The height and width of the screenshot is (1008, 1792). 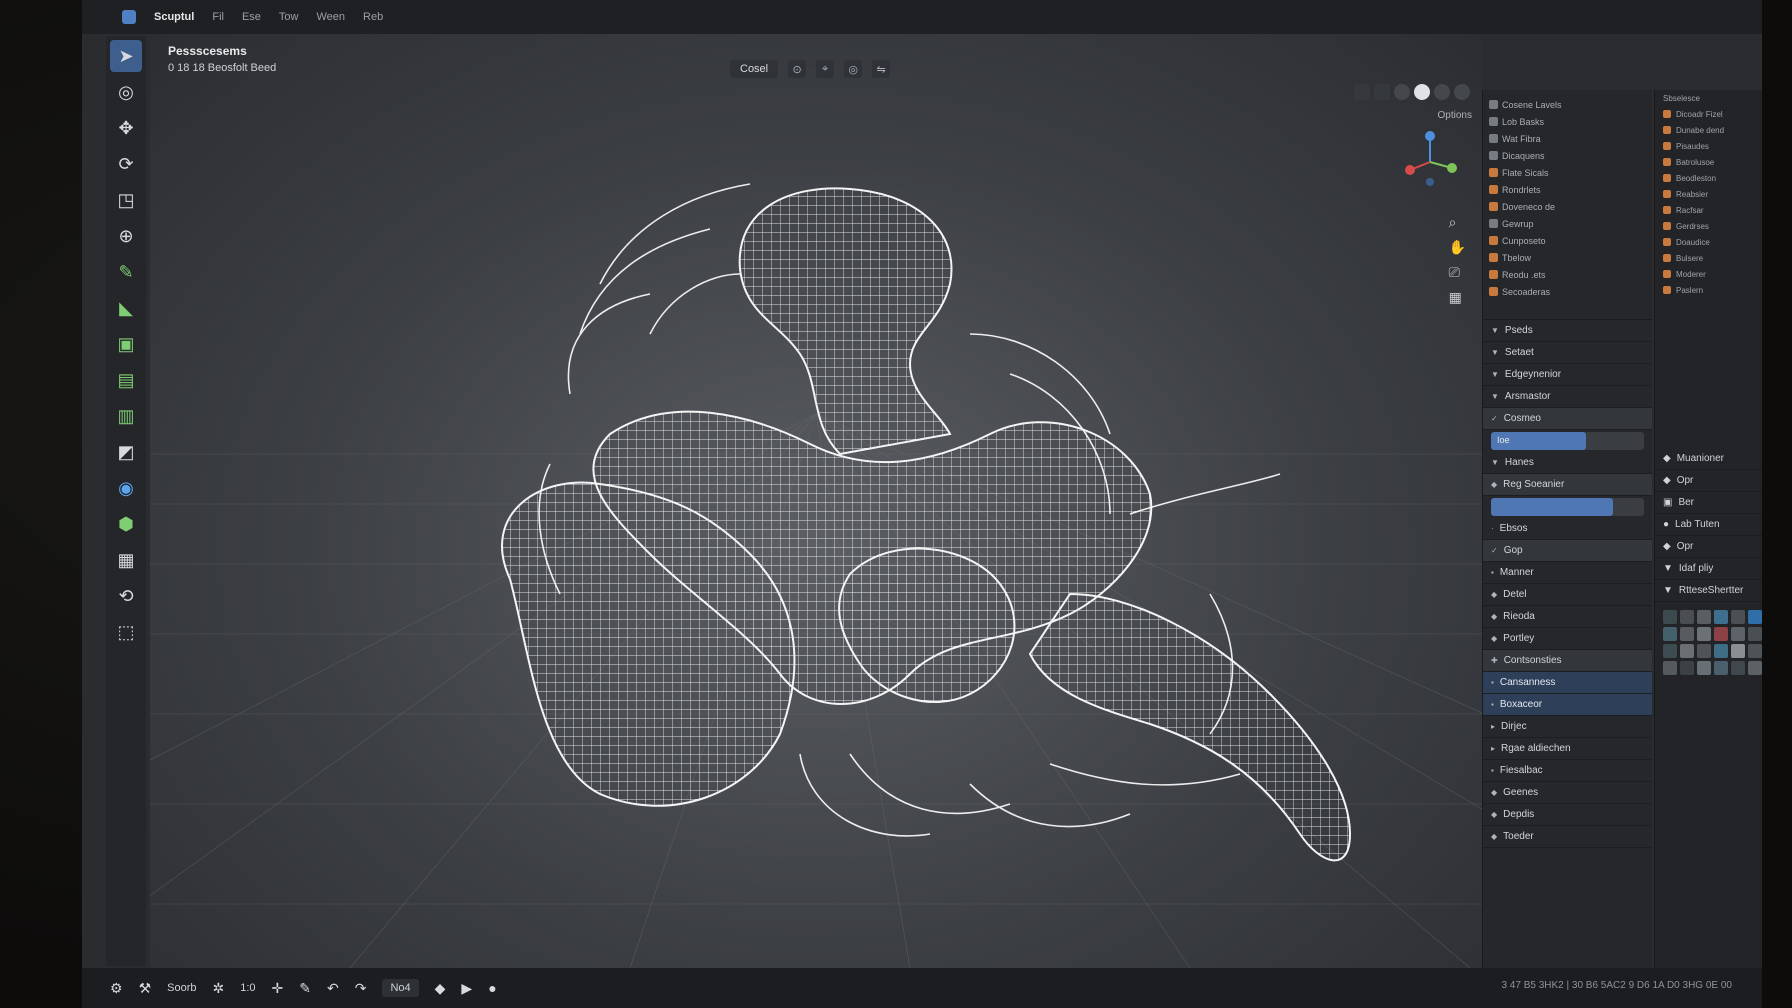 I want to click on undo-icon: ↶, so click(x=333, y=988).